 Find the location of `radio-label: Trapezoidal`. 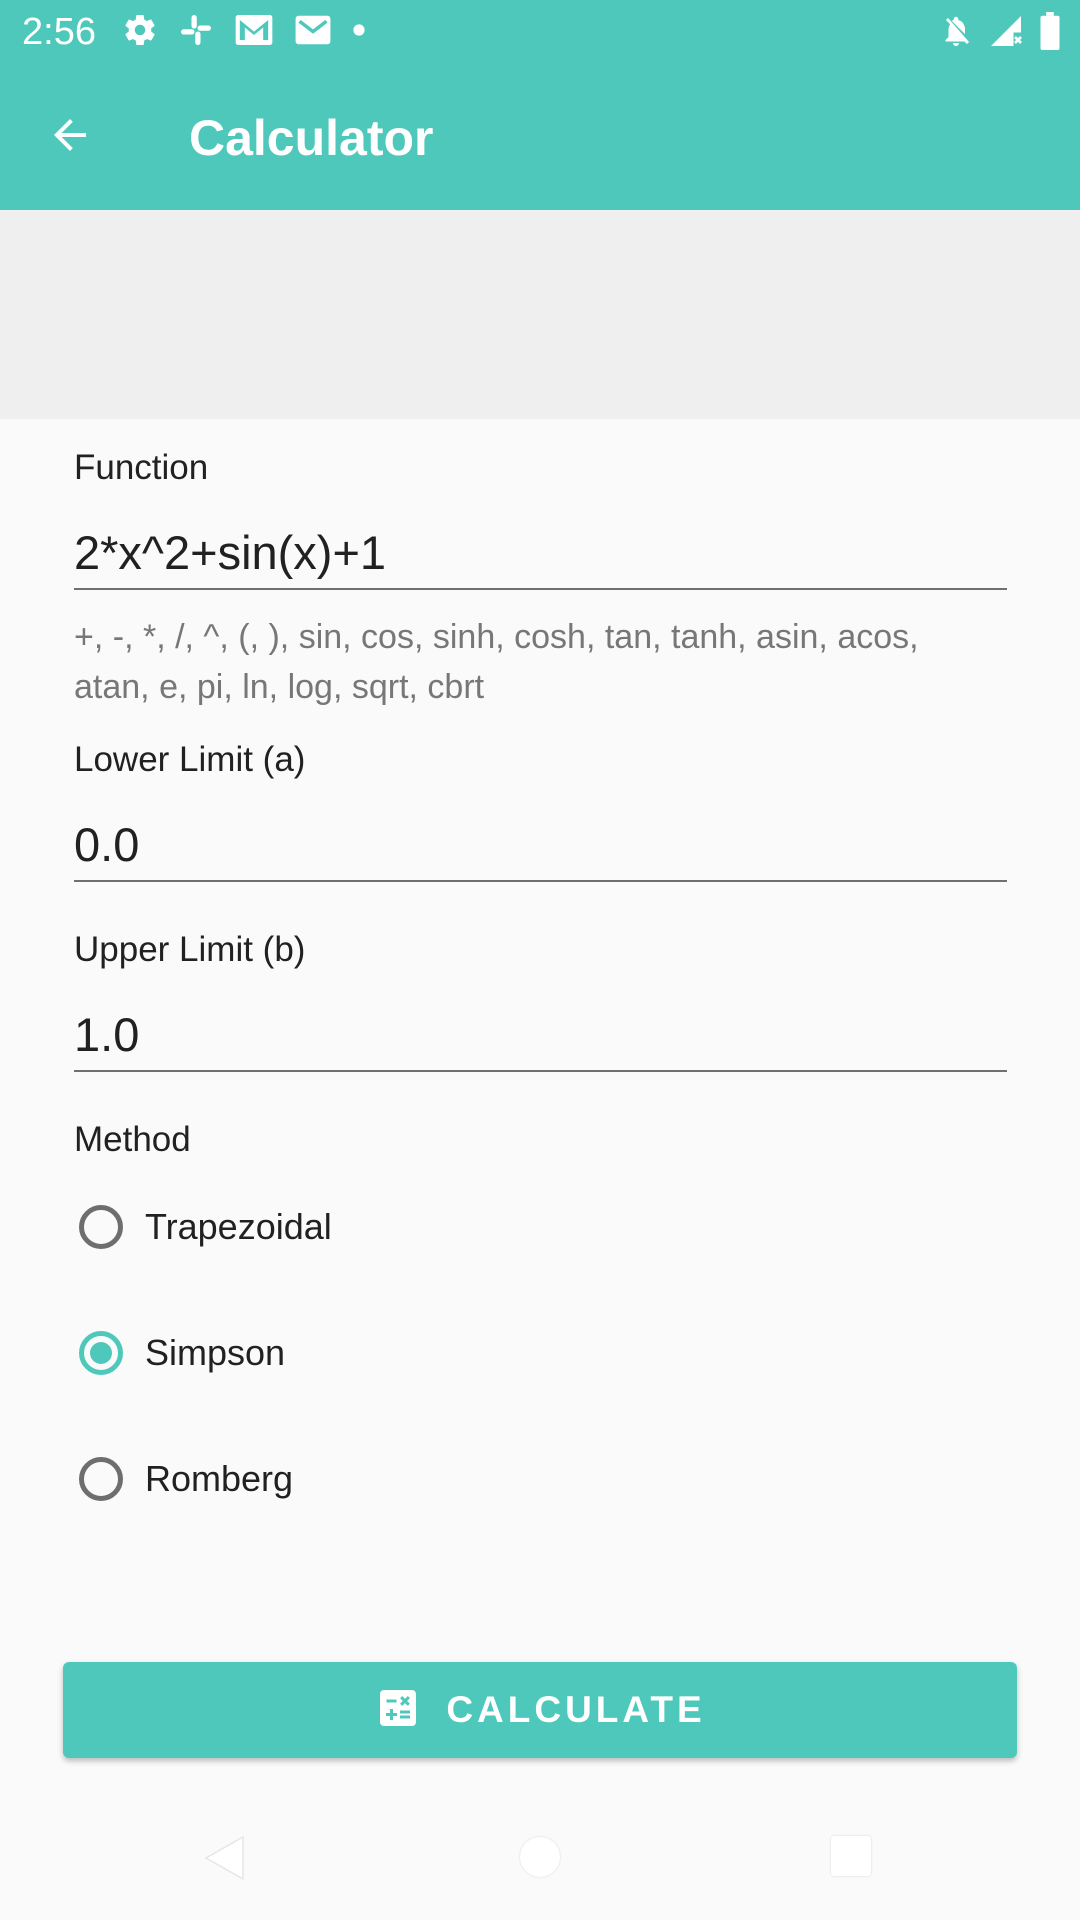

radio-label: Trapezoidal is located at coordinates (238, 1226).